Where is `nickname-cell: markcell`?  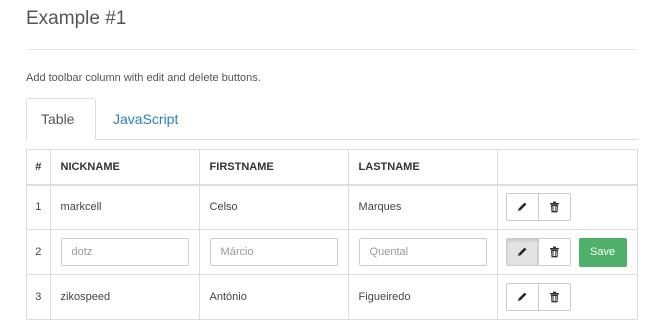 nickname-cell: markcell is located at coordinates (124, 207).